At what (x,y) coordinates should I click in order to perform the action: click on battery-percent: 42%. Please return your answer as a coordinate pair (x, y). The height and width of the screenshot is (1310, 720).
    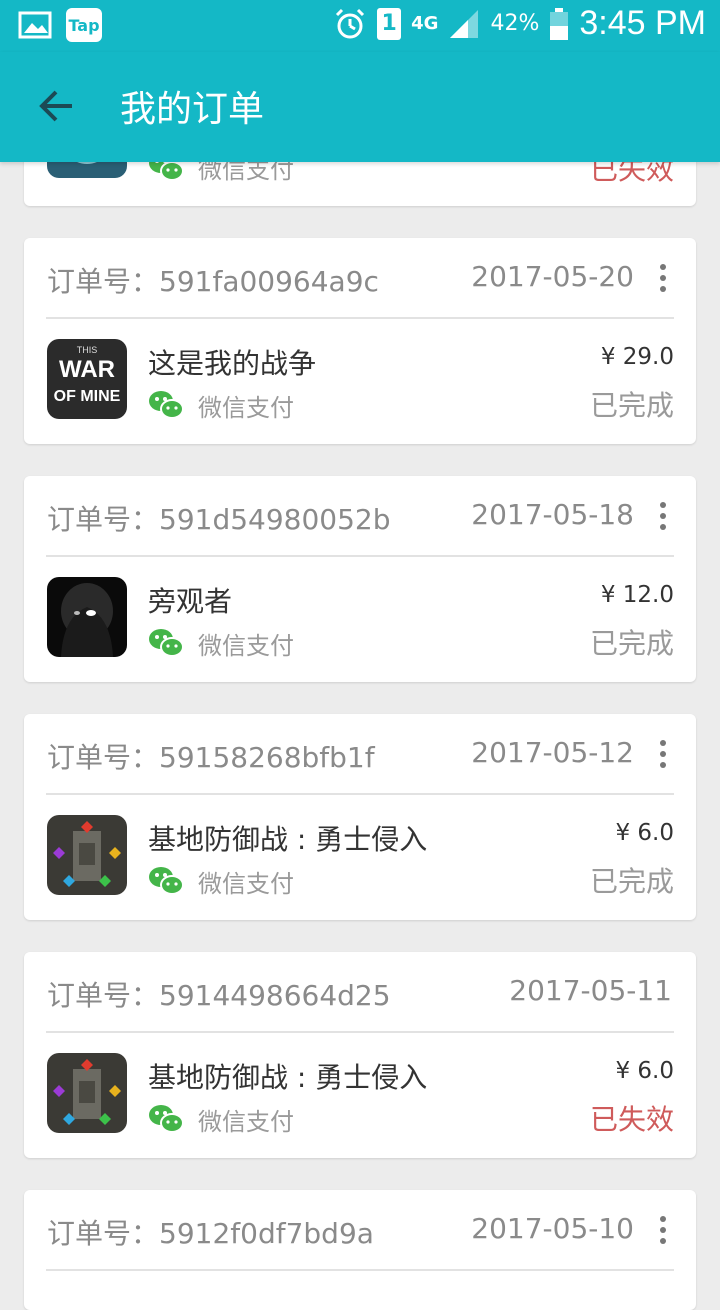
    Looking at the image, I should click on (515, 23).